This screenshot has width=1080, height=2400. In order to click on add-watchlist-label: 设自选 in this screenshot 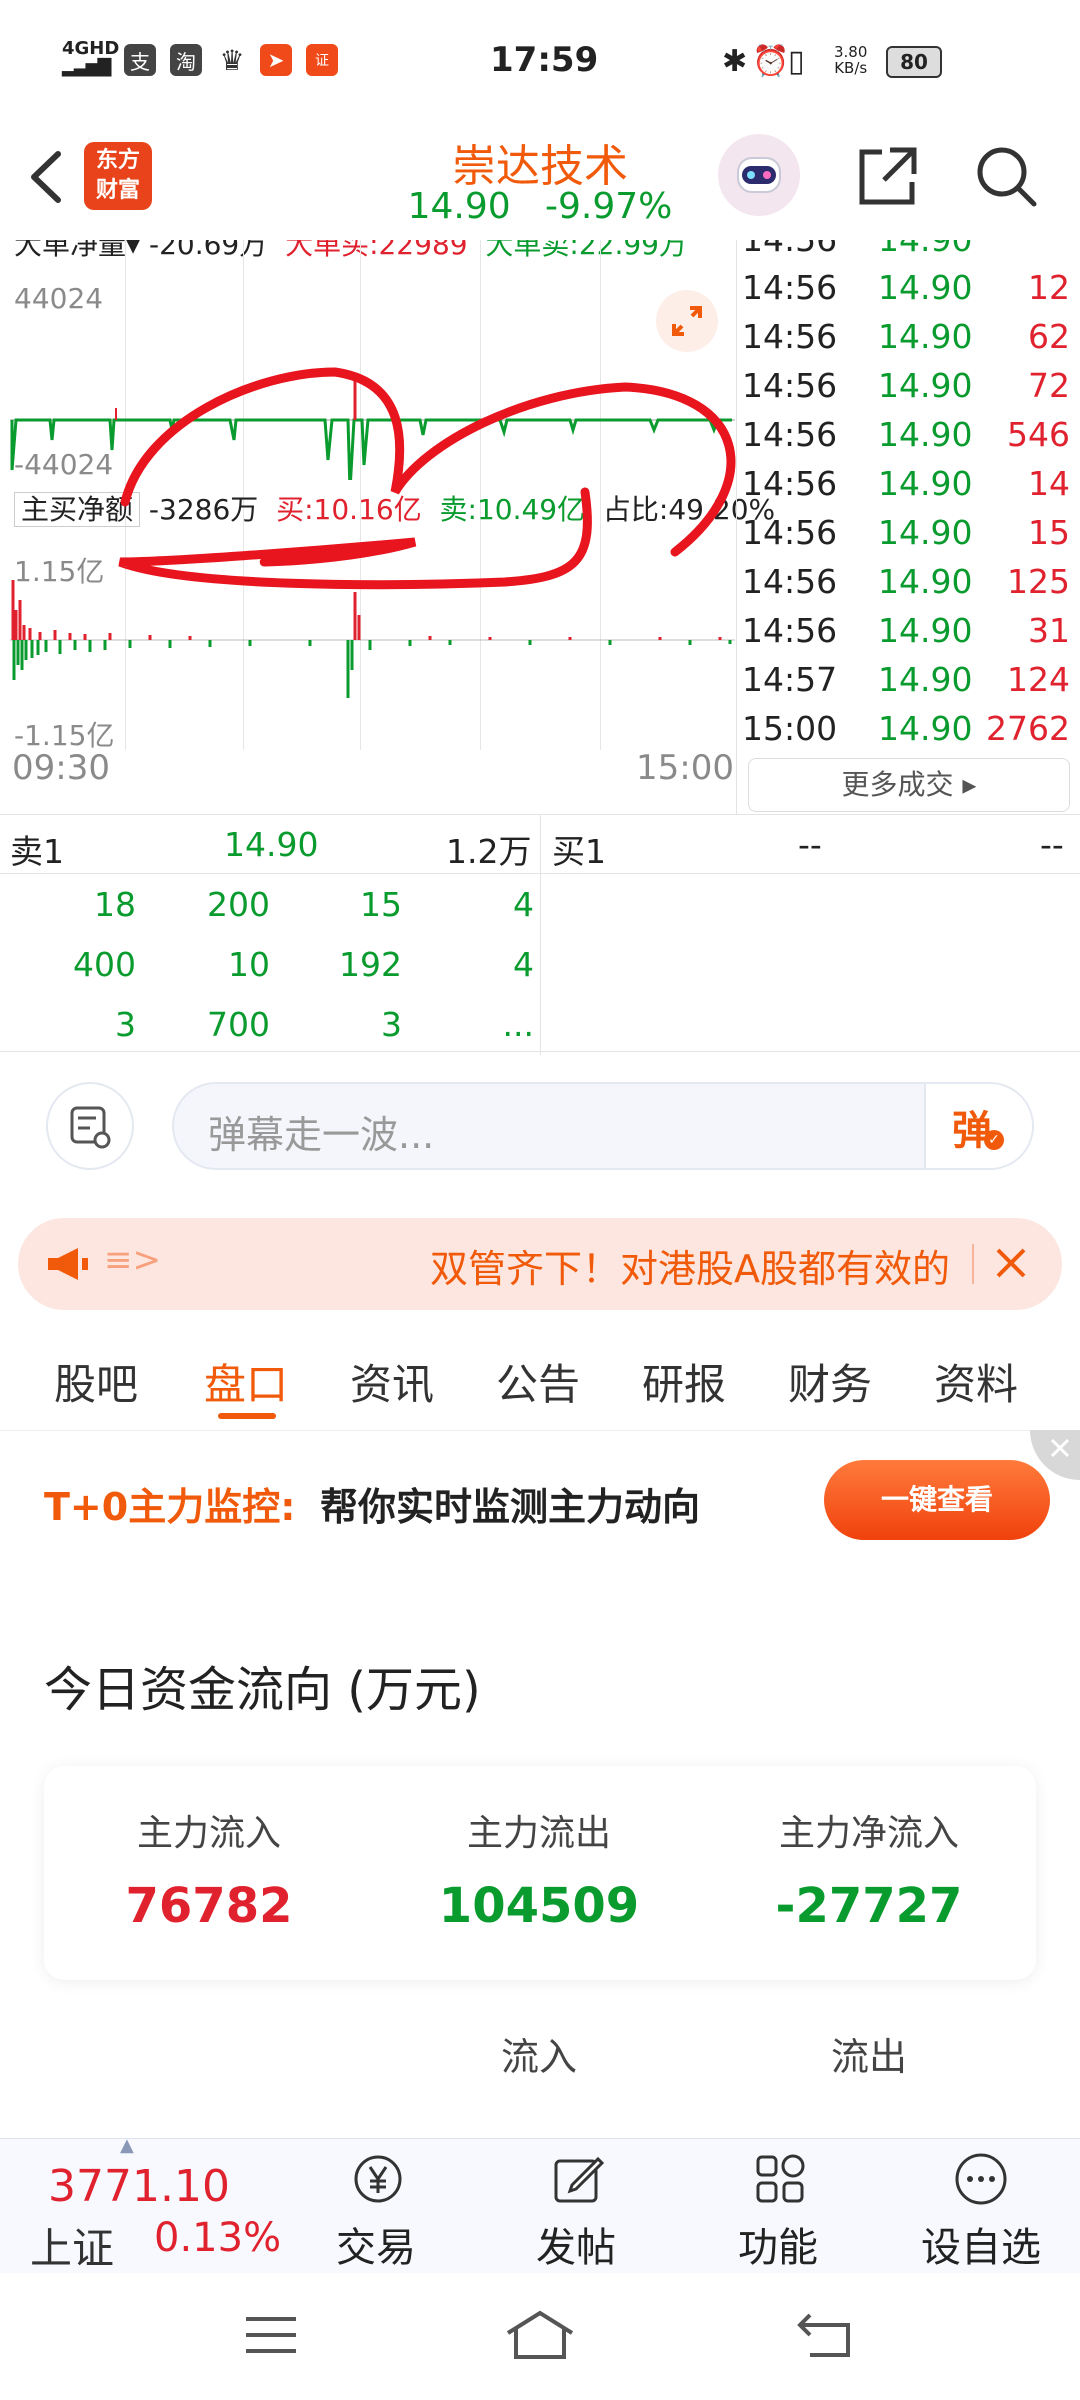, I will do `click(981, 2248)`.